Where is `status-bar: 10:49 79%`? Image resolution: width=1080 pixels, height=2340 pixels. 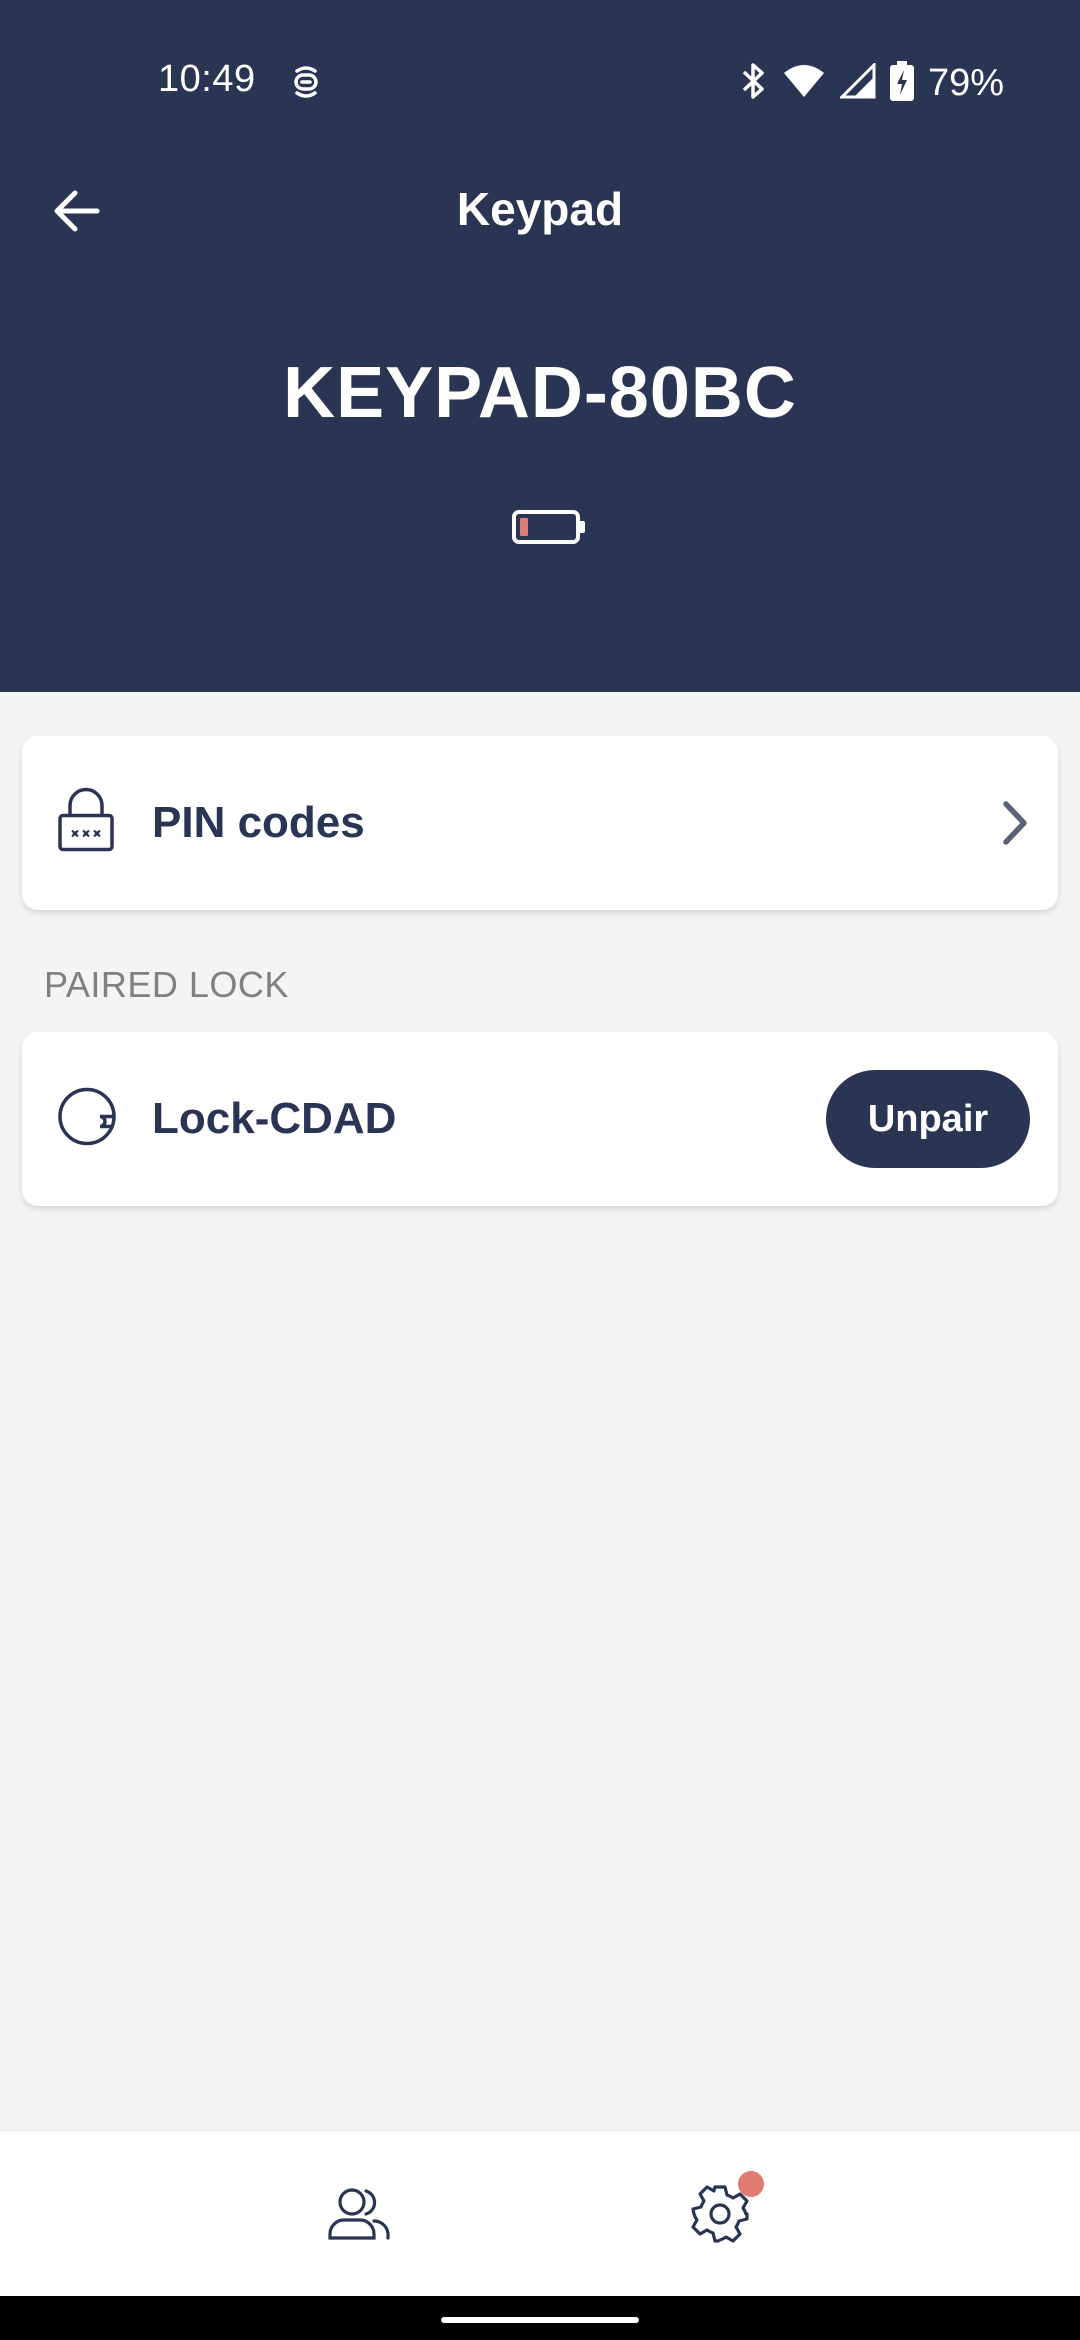 status-bar: 10:49 79% is located at coordinates (540, 60).